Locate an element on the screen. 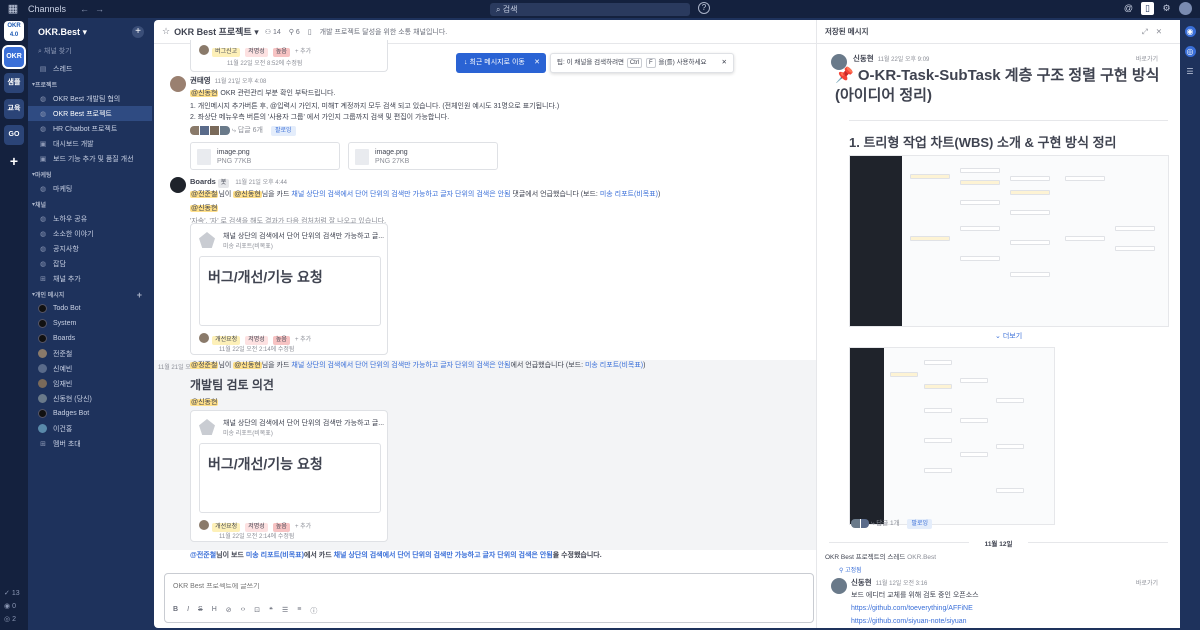 The width and height of the screenshot is (1200, 630). global-search: ⌕ 검색 is located at coordinates (590, 9).